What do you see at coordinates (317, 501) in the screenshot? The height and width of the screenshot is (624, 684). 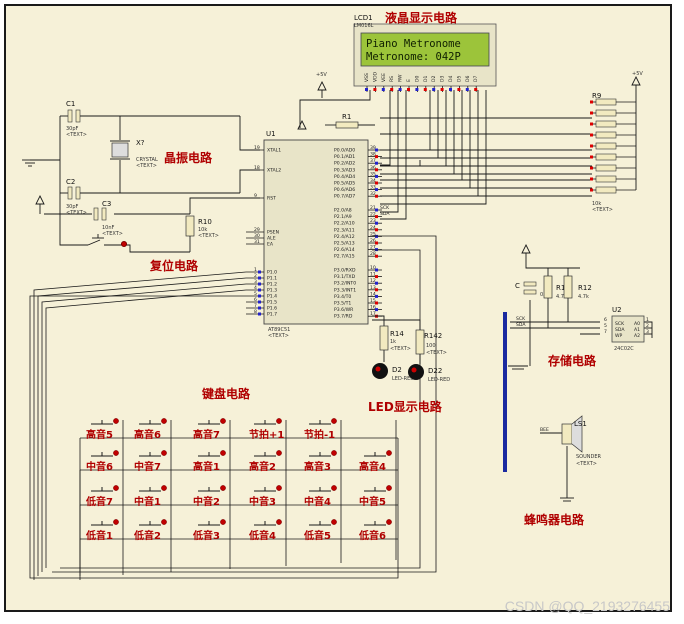 I see `key-button: 中音4` at bounding box center [317, 501].